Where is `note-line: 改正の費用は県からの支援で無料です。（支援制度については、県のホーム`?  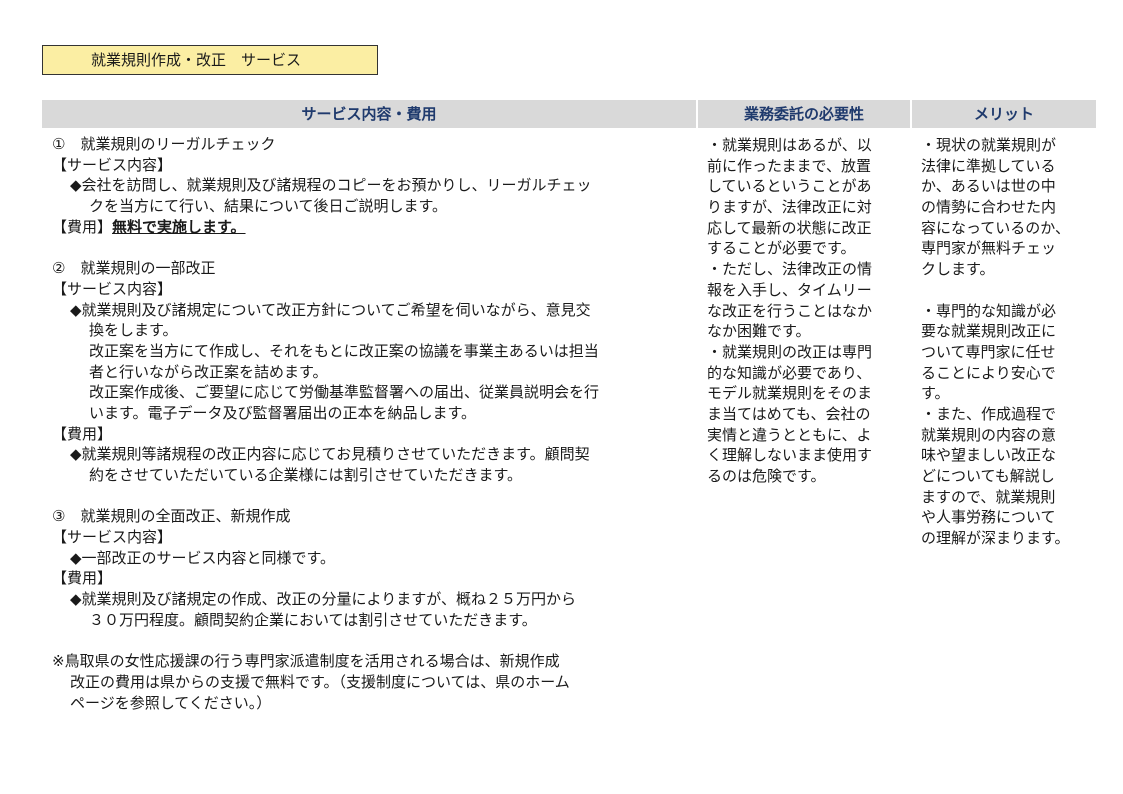
note-line: 改正の費用は県からの支援で無料です。（支援制度については、県のホーム is located at coordinates (320, 681).